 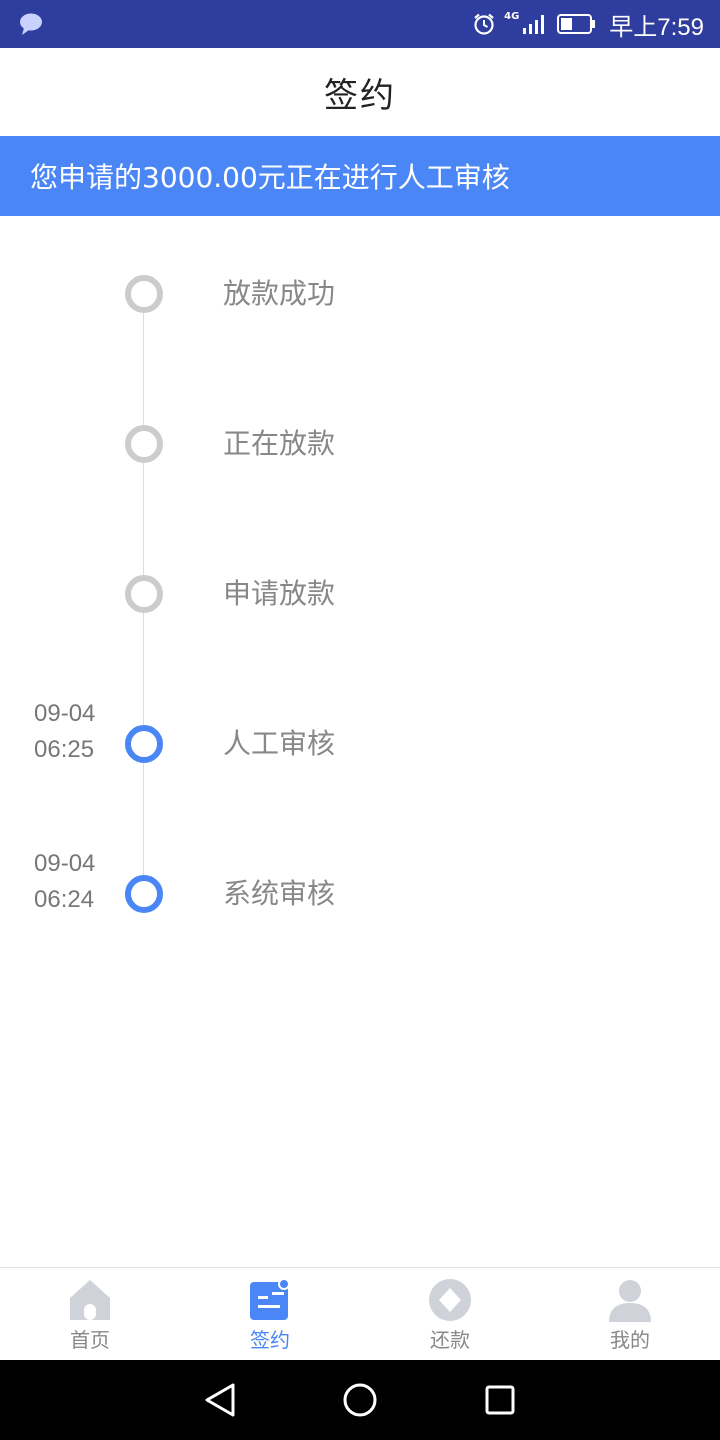 What do you see at coordinates (270, 1299) in the screenshot?
I see `contract-icon` at bounding box center [270, 1299].